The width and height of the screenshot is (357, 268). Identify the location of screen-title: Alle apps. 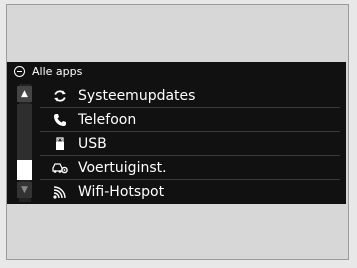
(57, 71).